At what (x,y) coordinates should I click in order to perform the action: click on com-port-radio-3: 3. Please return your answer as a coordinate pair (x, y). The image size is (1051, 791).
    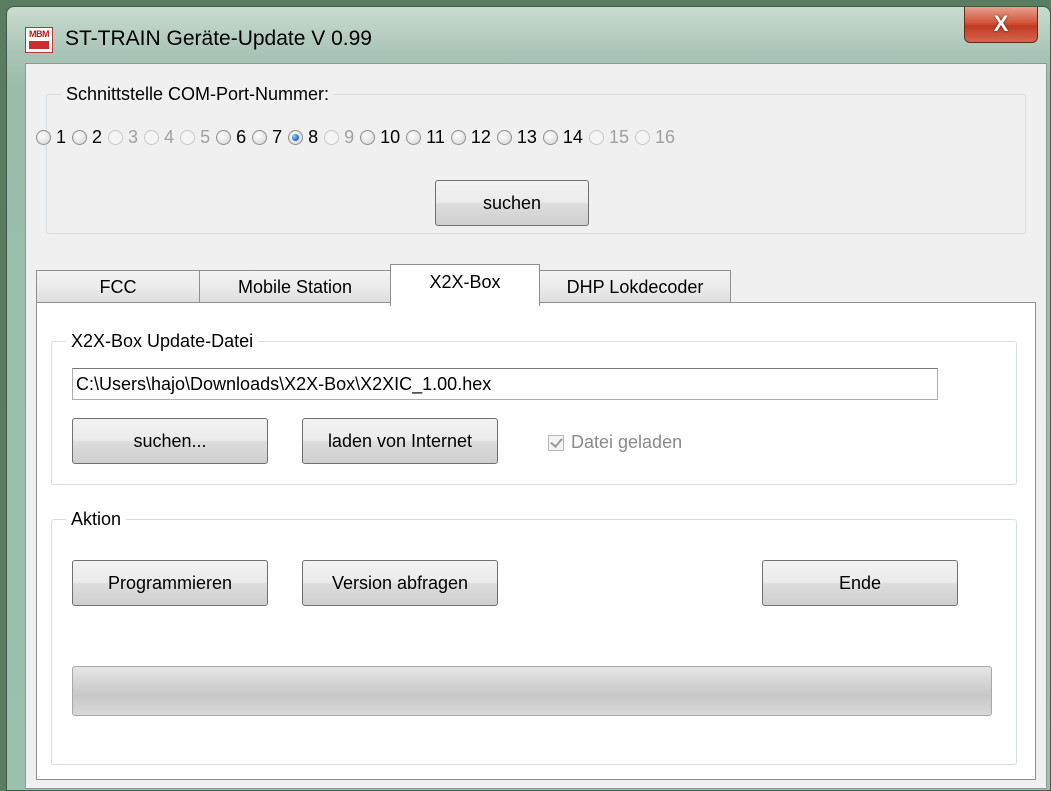
    Looking at the image, I should click on (123, 137).